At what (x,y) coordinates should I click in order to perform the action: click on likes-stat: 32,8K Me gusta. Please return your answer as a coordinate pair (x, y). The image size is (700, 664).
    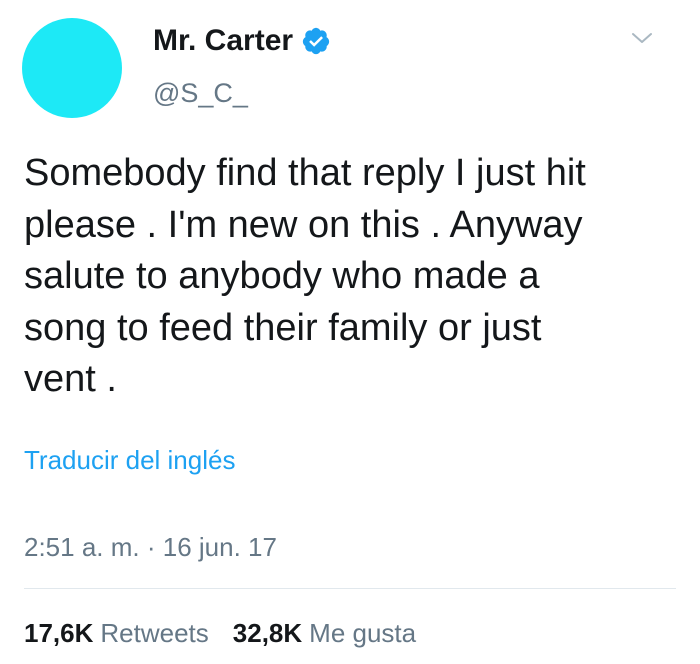
    Looking at the image, I should click on (324, 633).